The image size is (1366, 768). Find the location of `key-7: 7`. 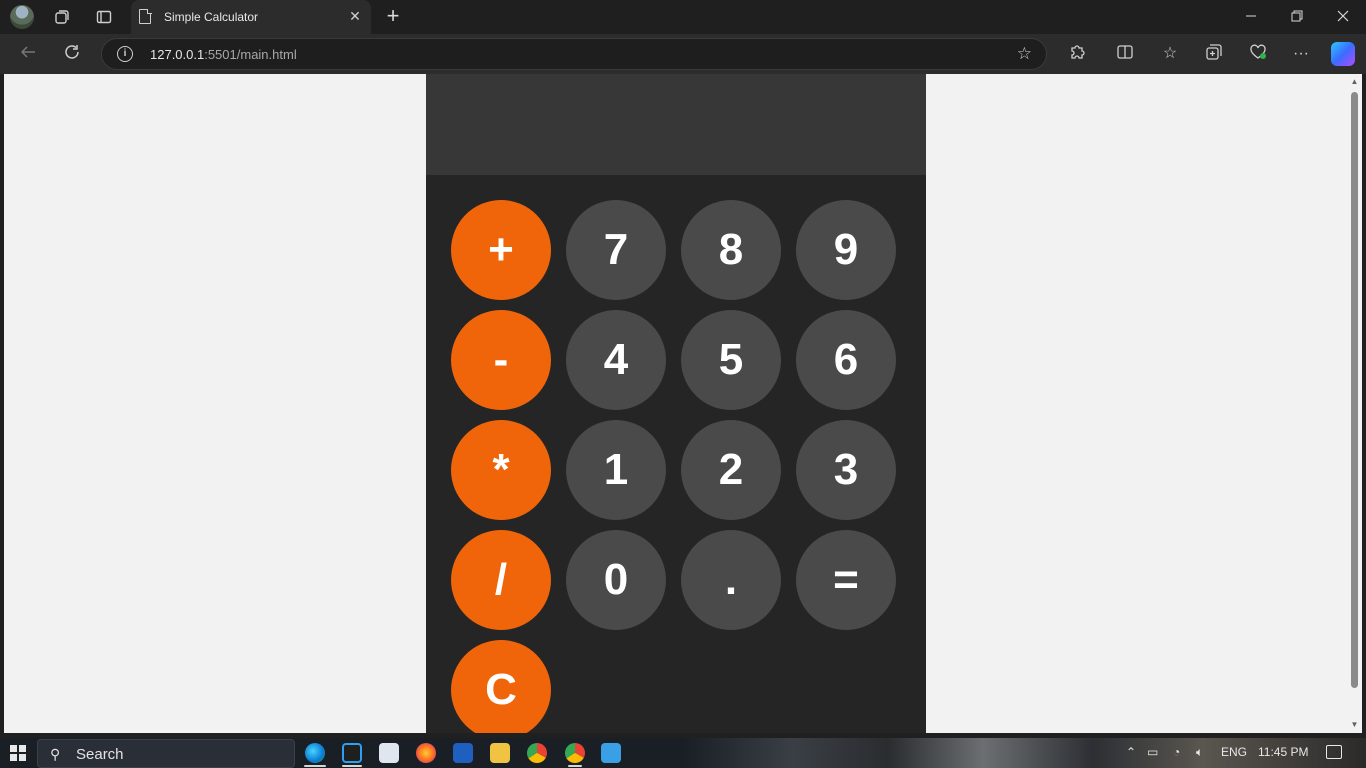

key-7: 7 is located at coordinates (616, 250).